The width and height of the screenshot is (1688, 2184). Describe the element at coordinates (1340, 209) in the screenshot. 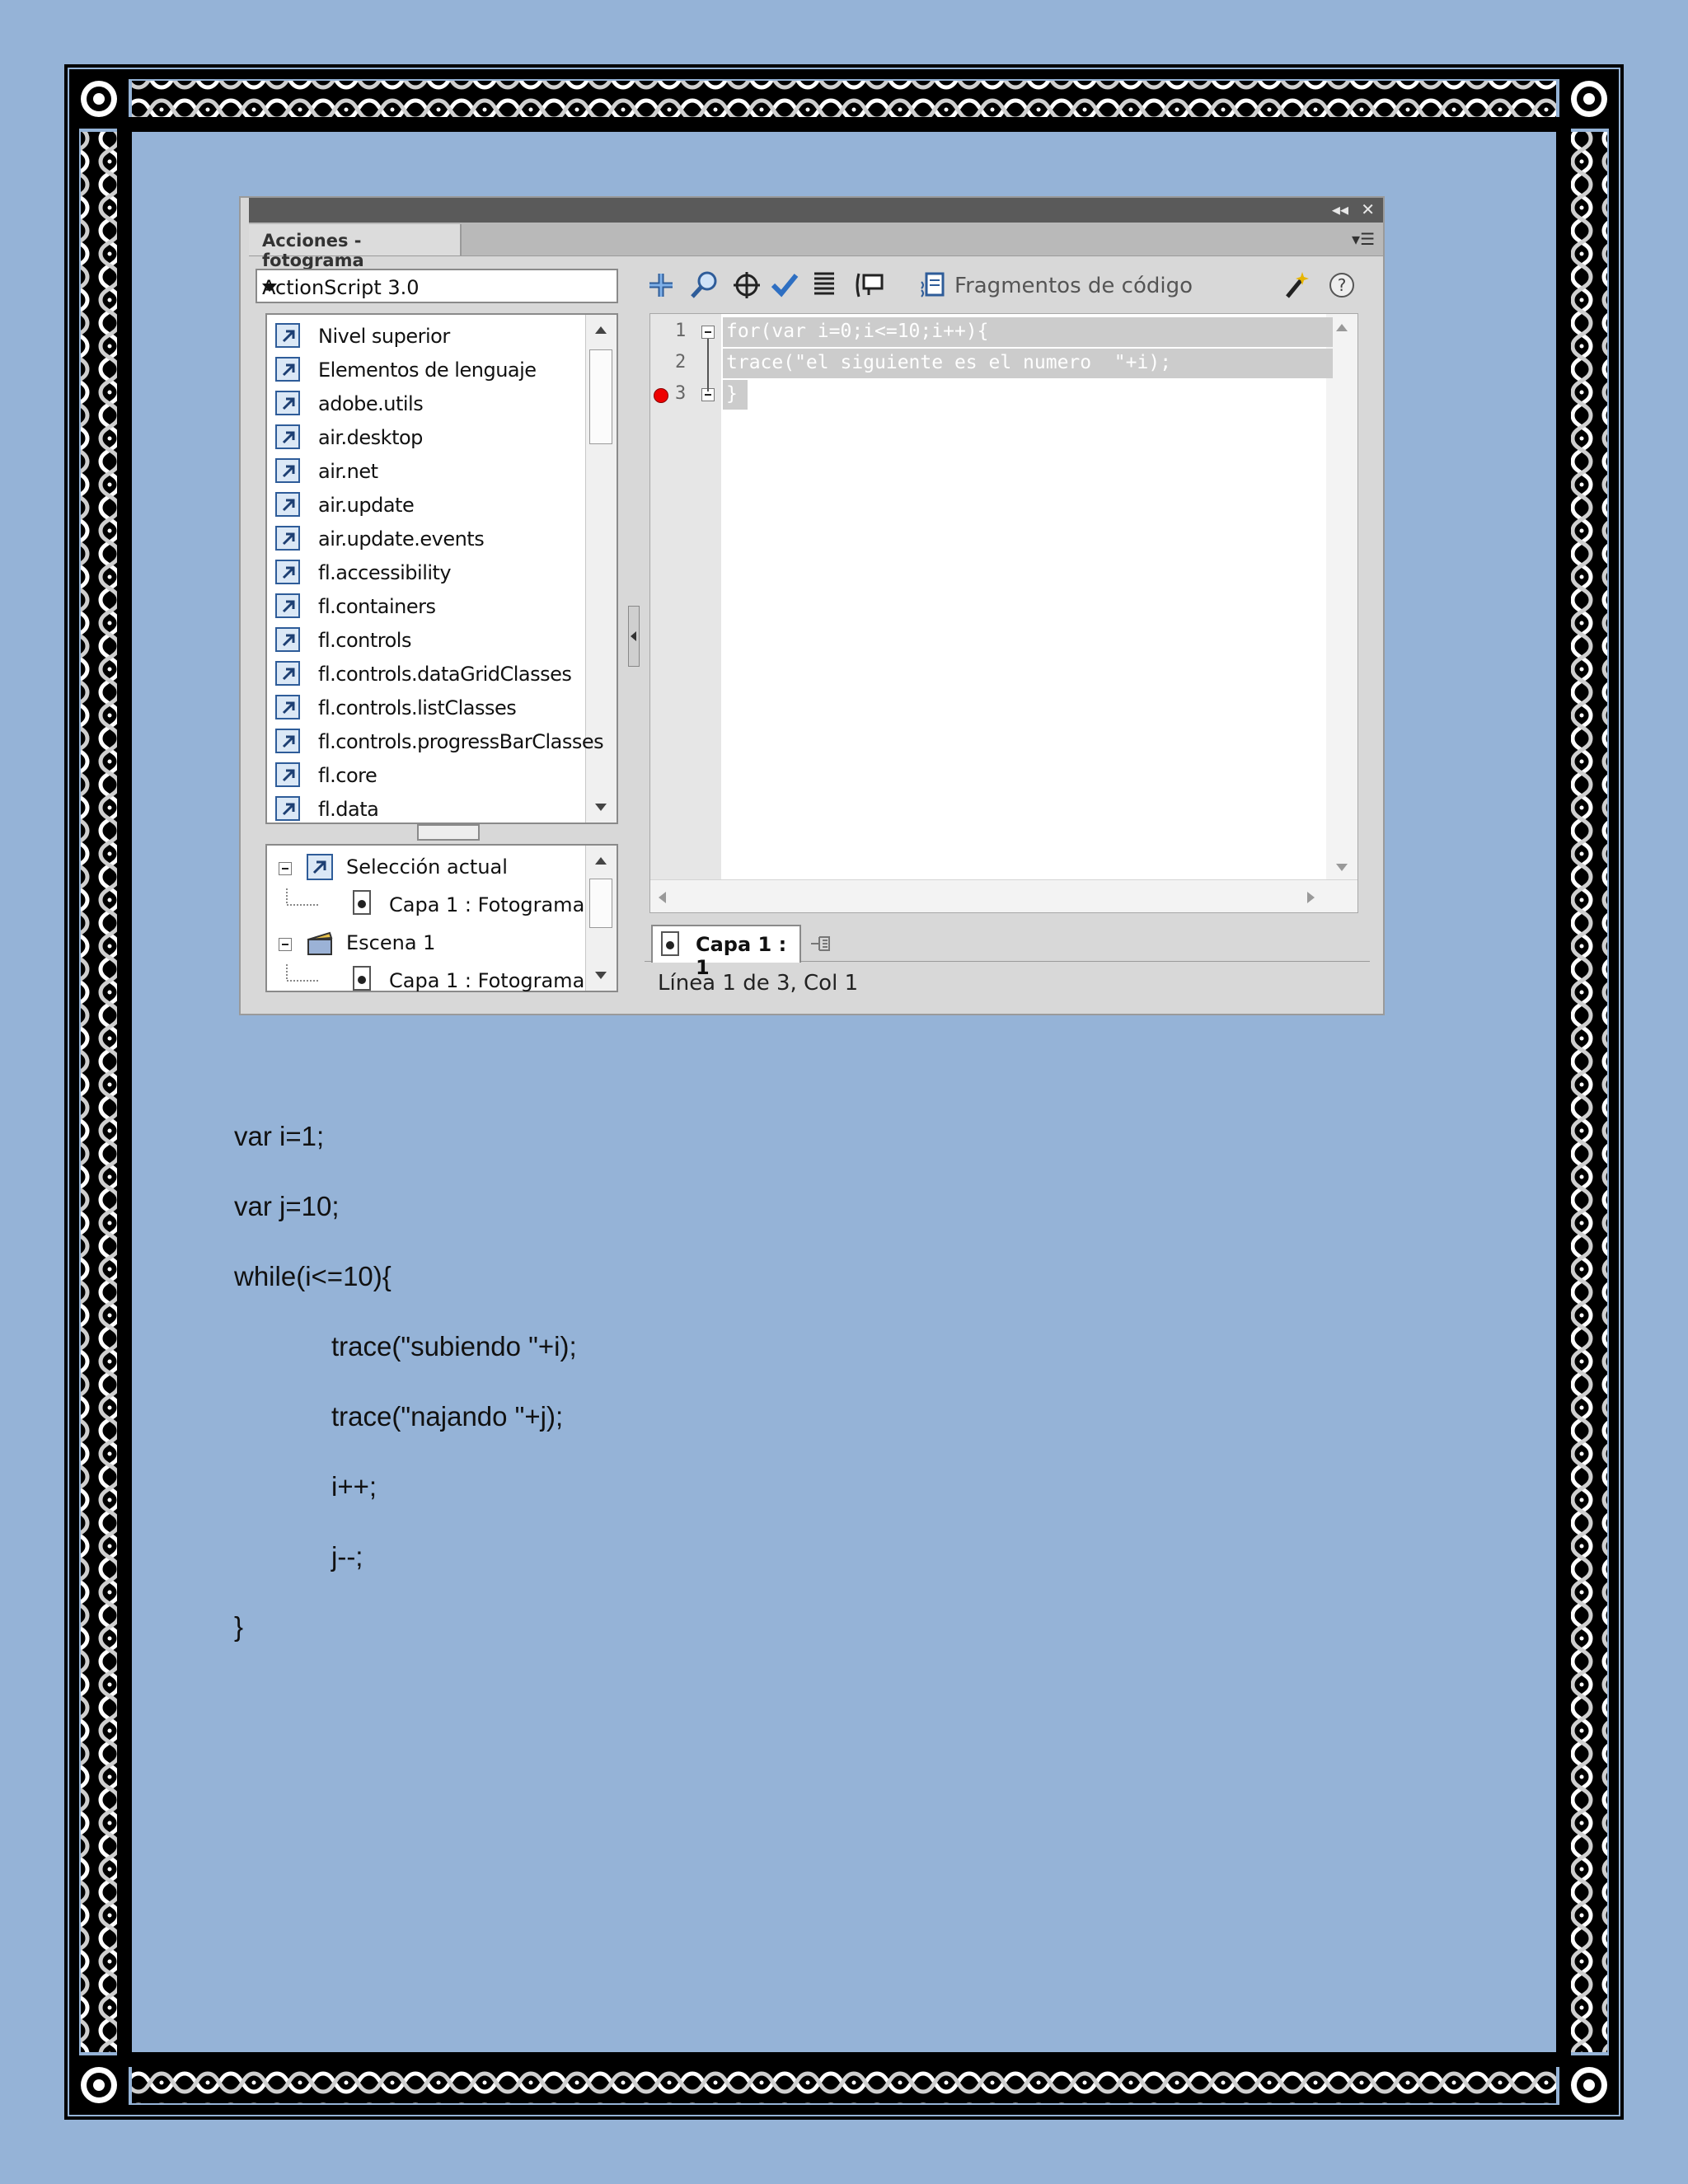

I see `collapse-panel-icon: ◂◂` at that location.